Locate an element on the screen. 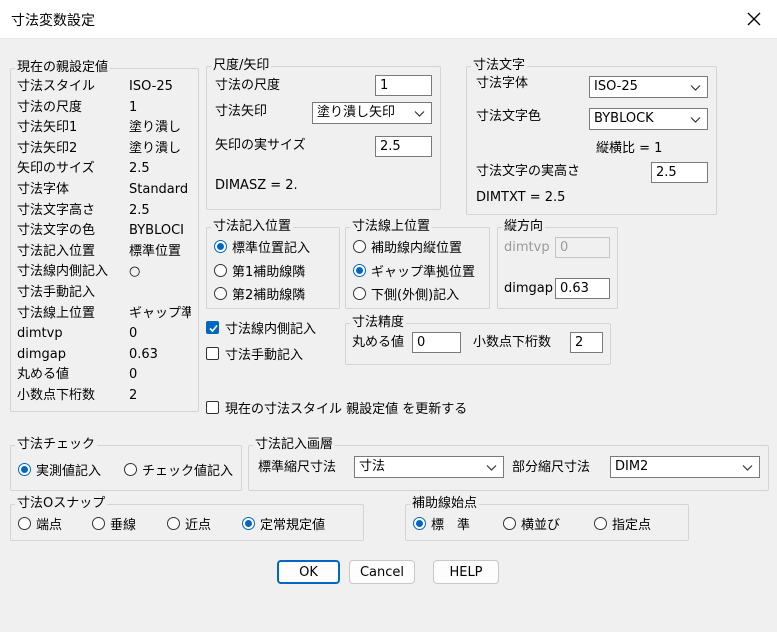 The width and height of the screenshot is (777, 632). aspect-ratio-readout: 縦横比 = 1 is located at coordinates (629, 148).